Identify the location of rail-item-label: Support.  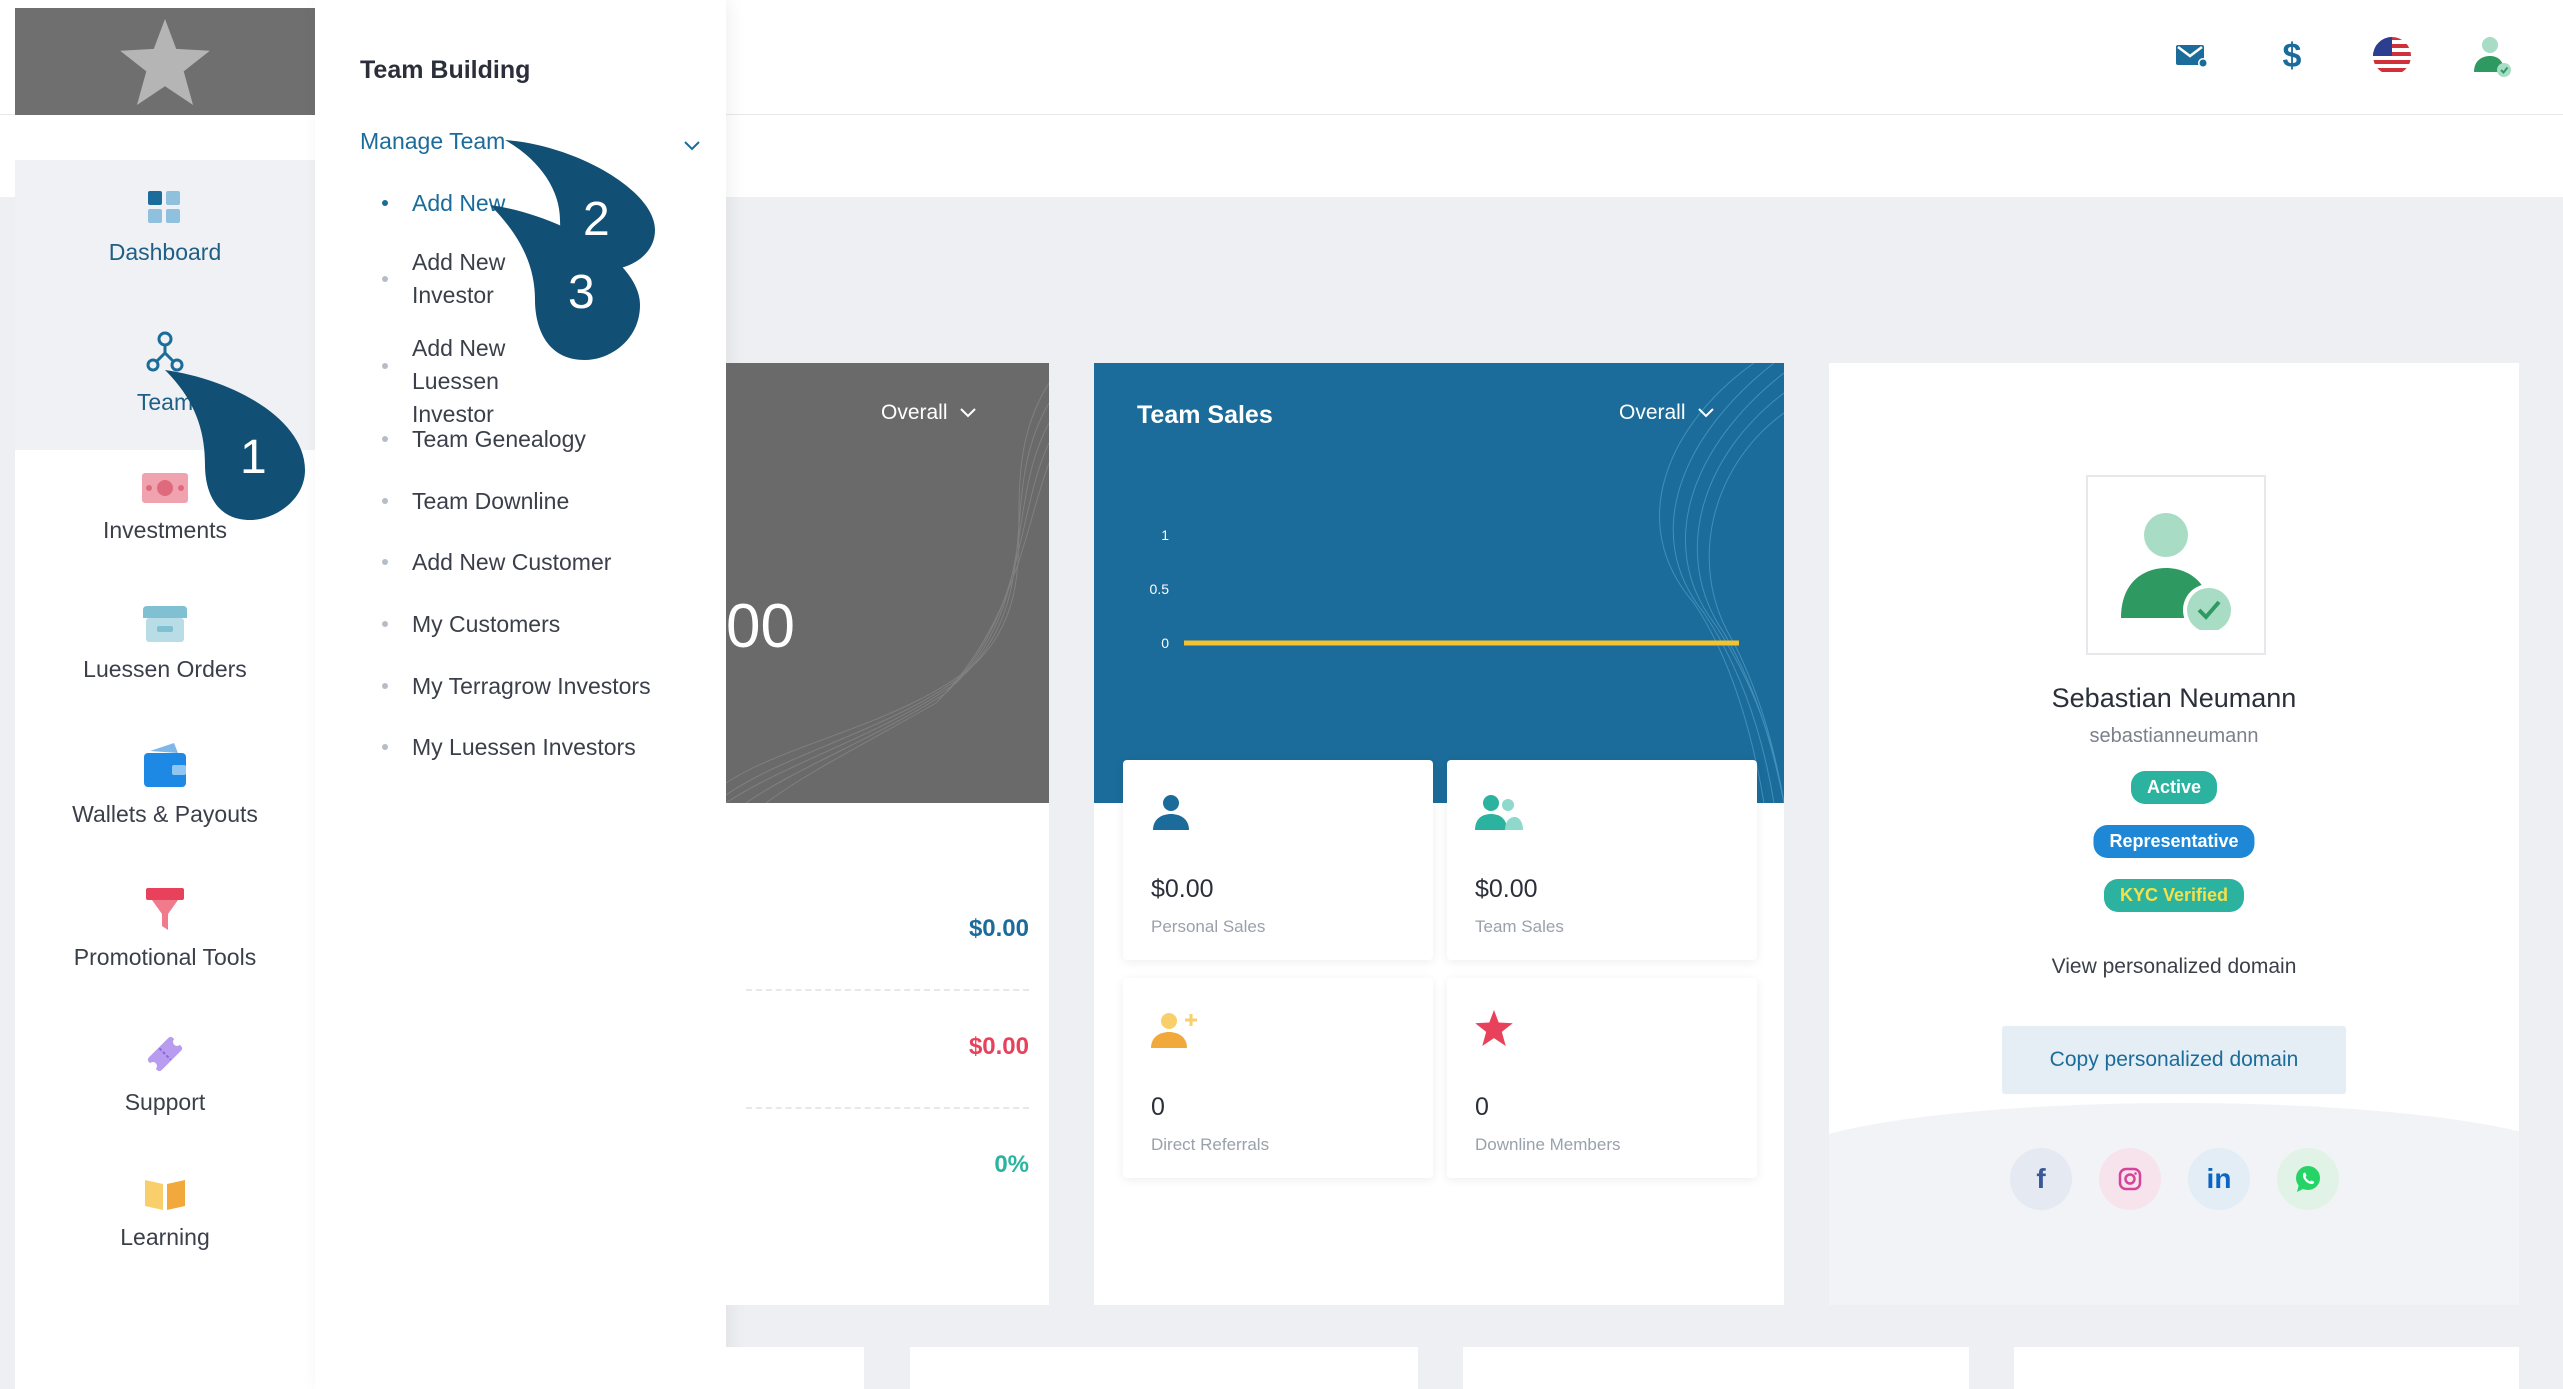
(165, 1102).